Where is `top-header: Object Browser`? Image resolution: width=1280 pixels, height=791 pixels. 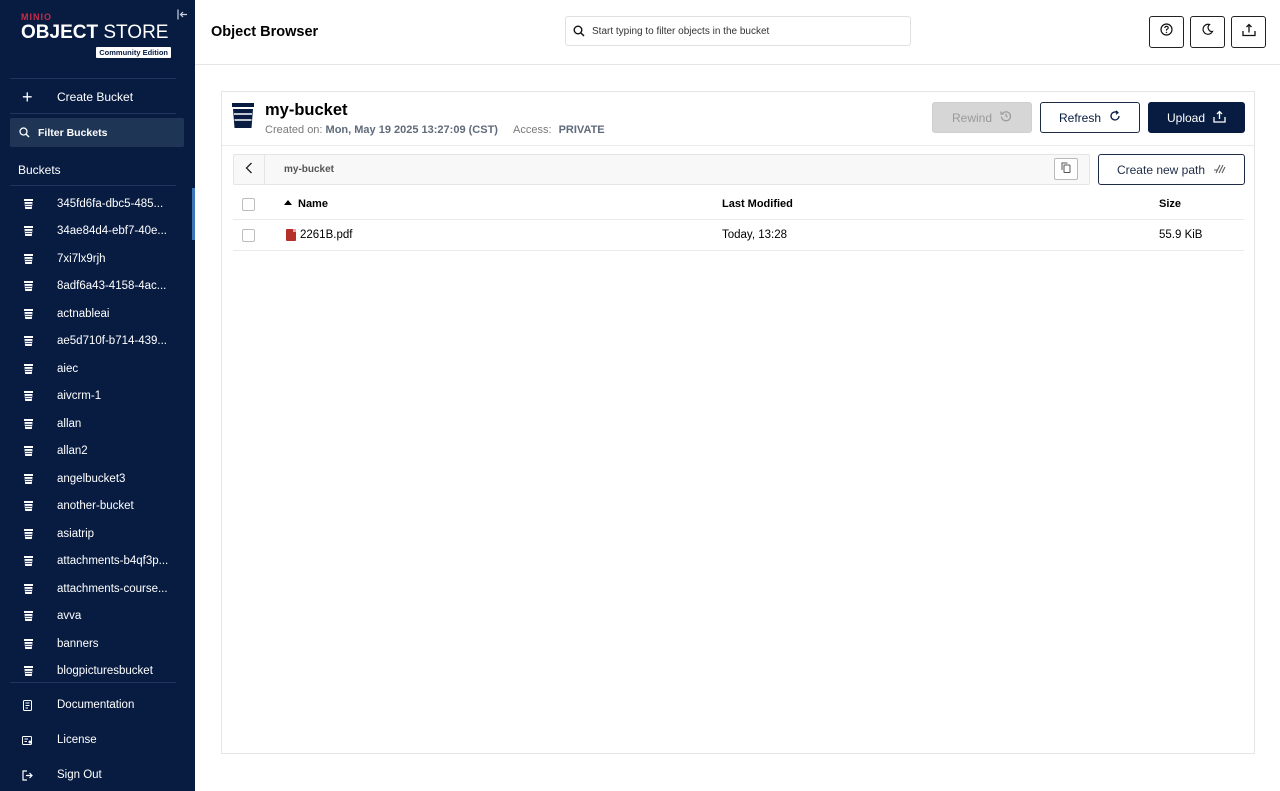
top-header: Object Browser is located at coordinates (737, 32).